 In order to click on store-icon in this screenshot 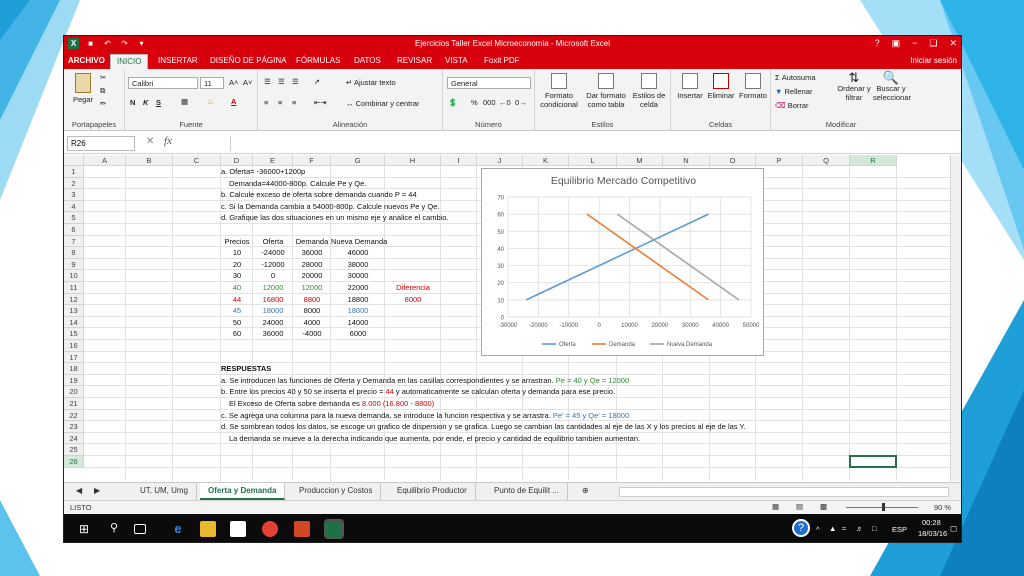, I will do `click(238, 529)`.